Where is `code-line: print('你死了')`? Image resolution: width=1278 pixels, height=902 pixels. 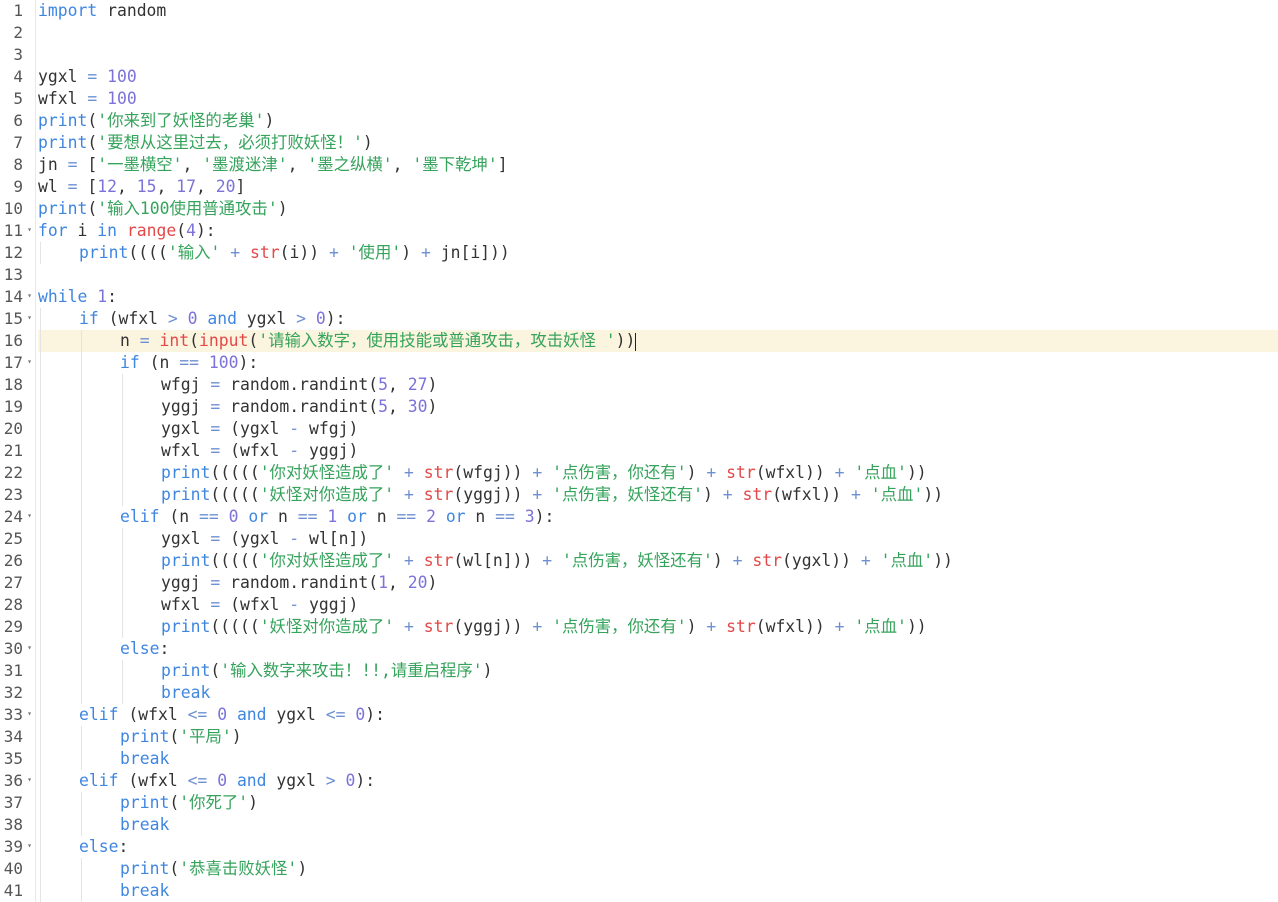
code-line: print('你死了') is located at coordinates (658, 803).